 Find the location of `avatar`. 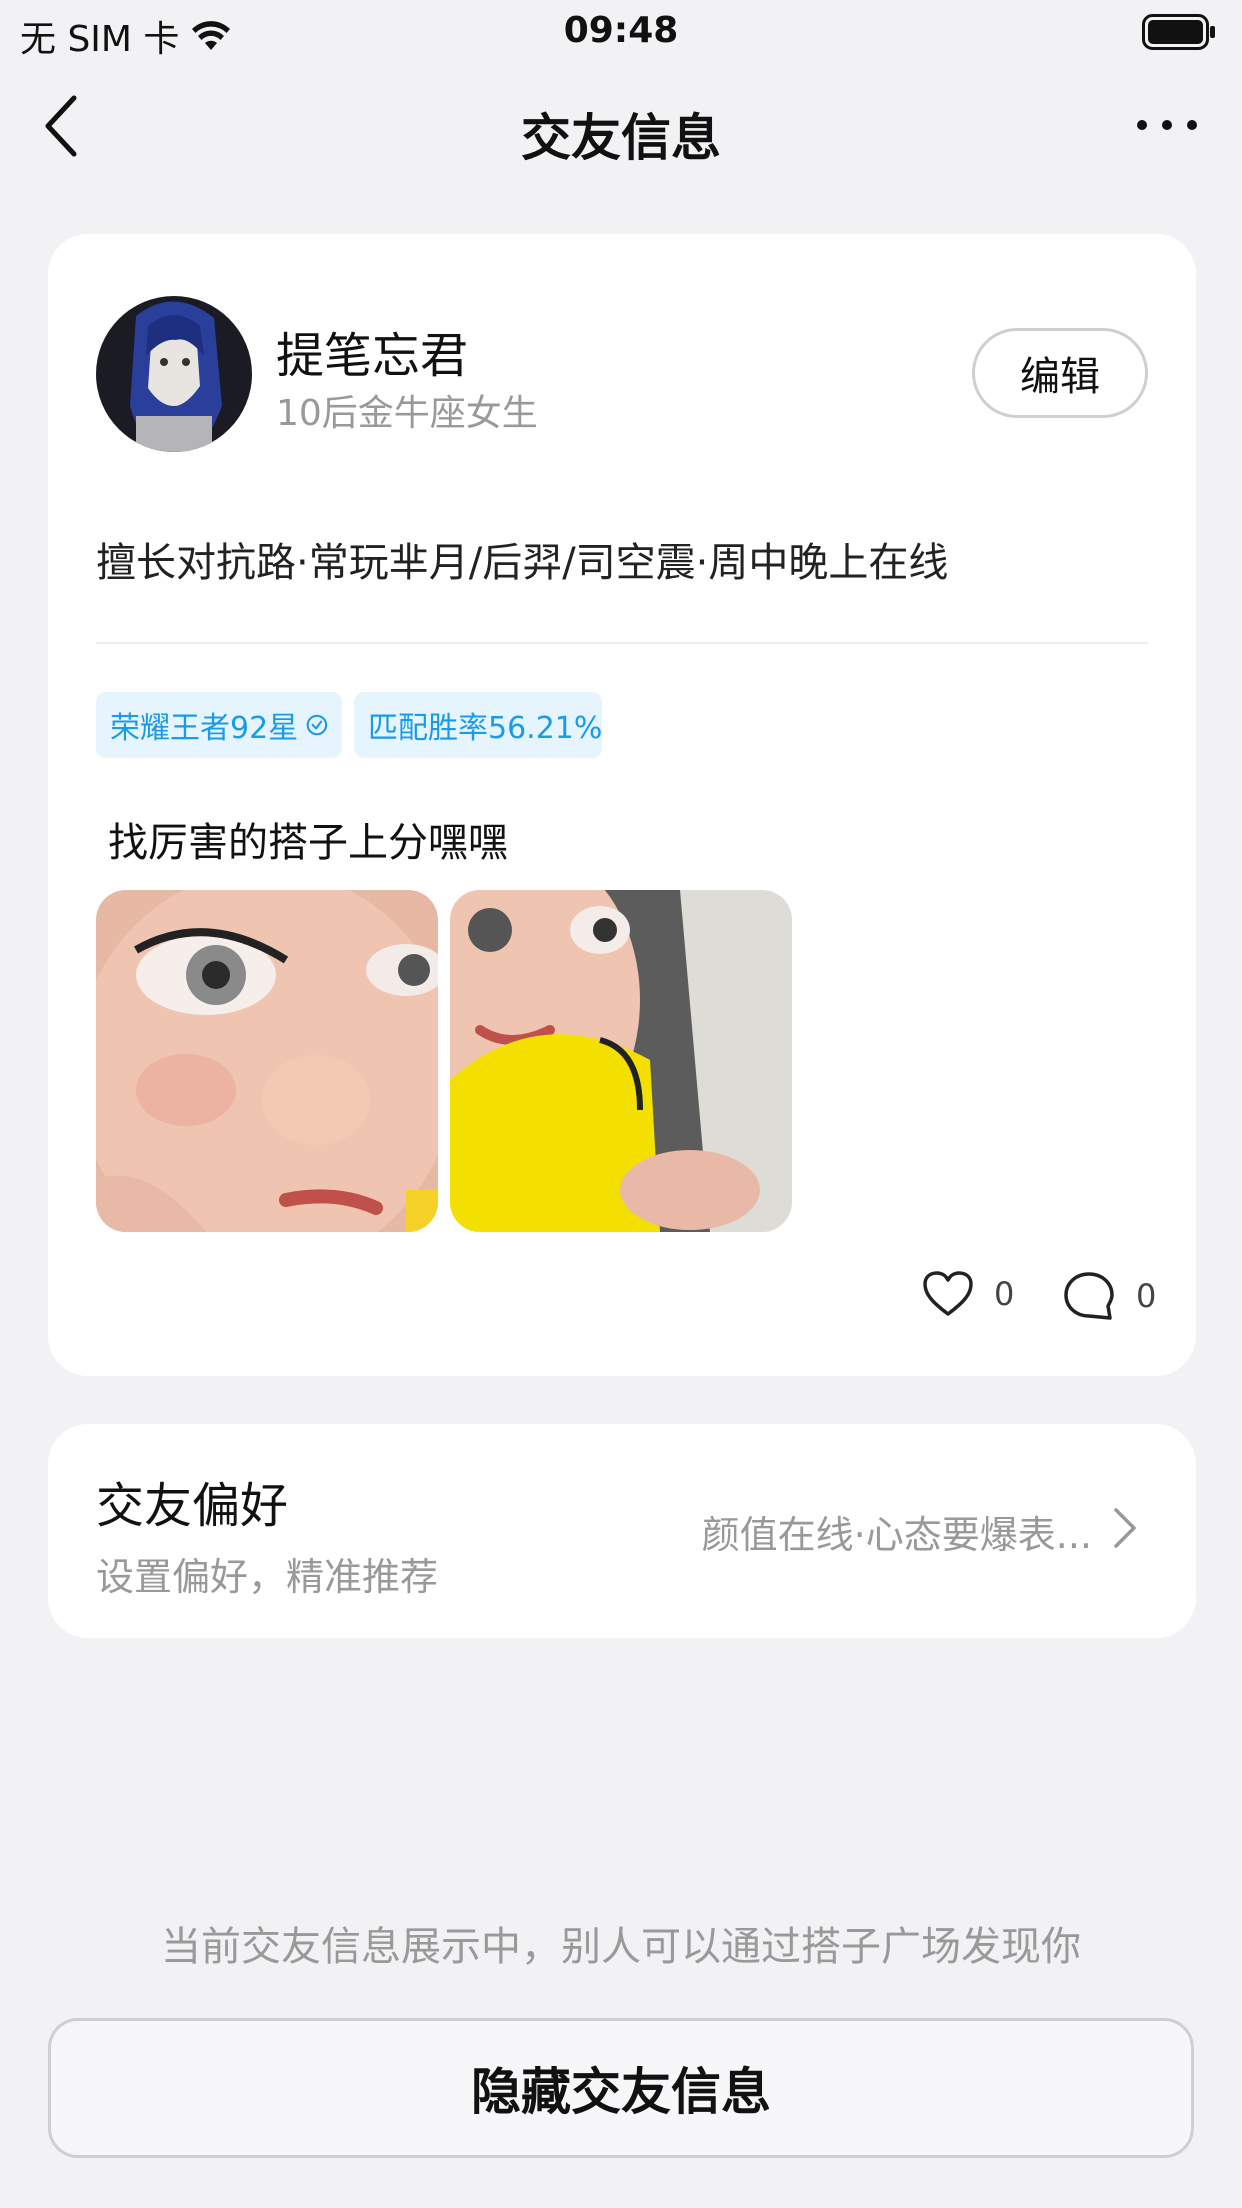

avatar is located at coordinates (174, 374).